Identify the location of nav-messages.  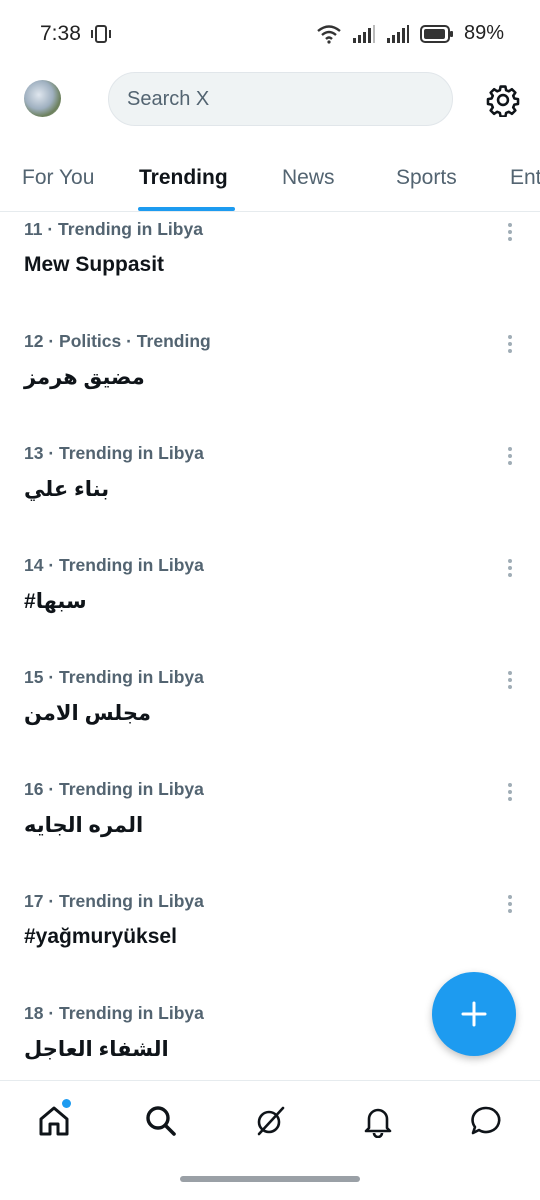
(486, 1121).